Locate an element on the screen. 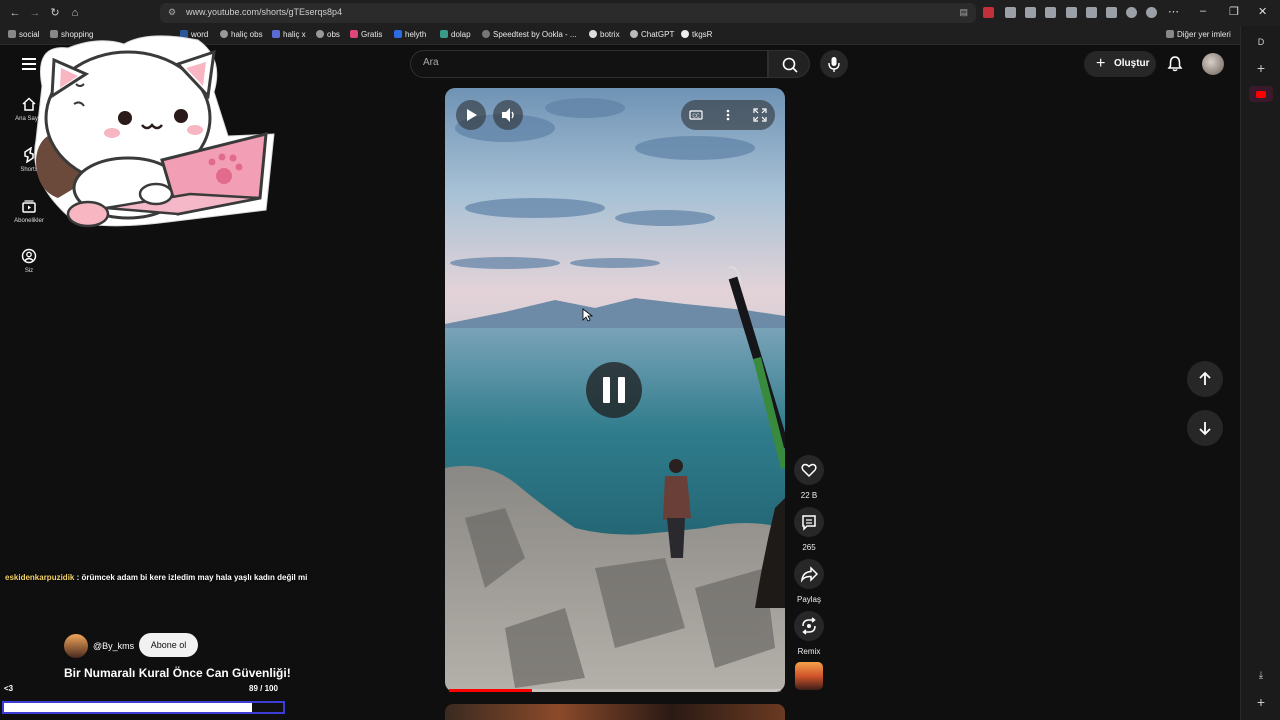 The height and width of the screenshot is (720, 1280). bookmark-item: helyth is located at coordinates (410, 34).